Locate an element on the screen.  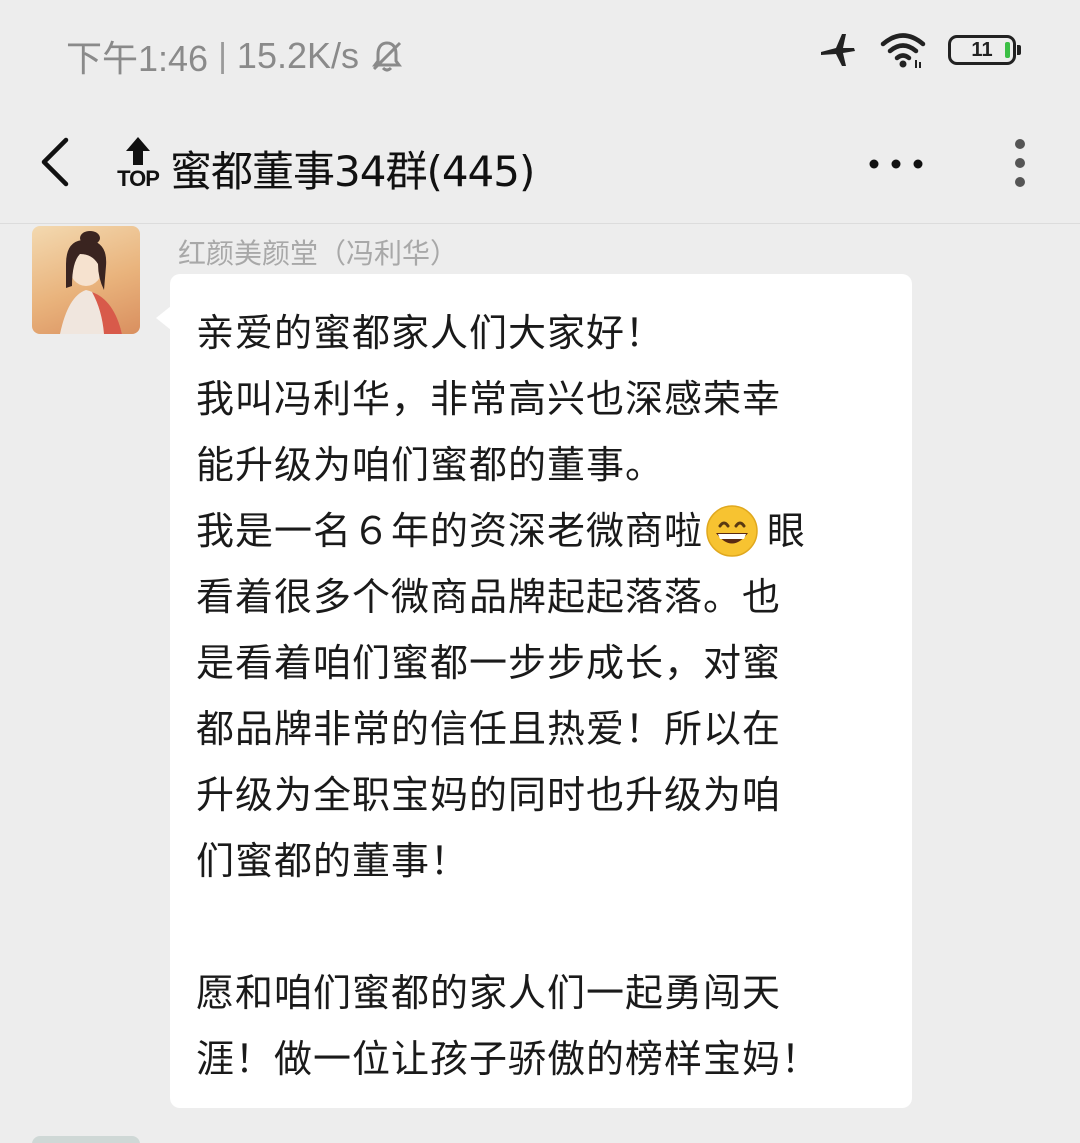
message-line: 都品牌非常的信任且热爱！所以在 is located at coordinates (489, 729).